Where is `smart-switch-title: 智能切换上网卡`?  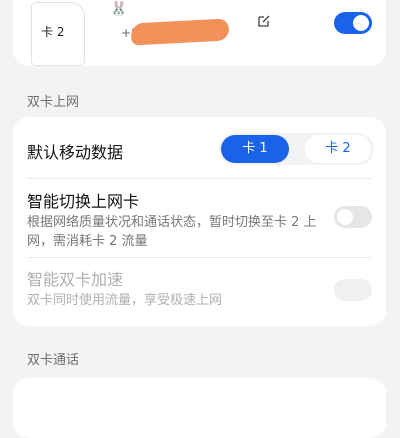 smart-switch-title: 智能切换上网卡 is located at coordinates (83, 201).